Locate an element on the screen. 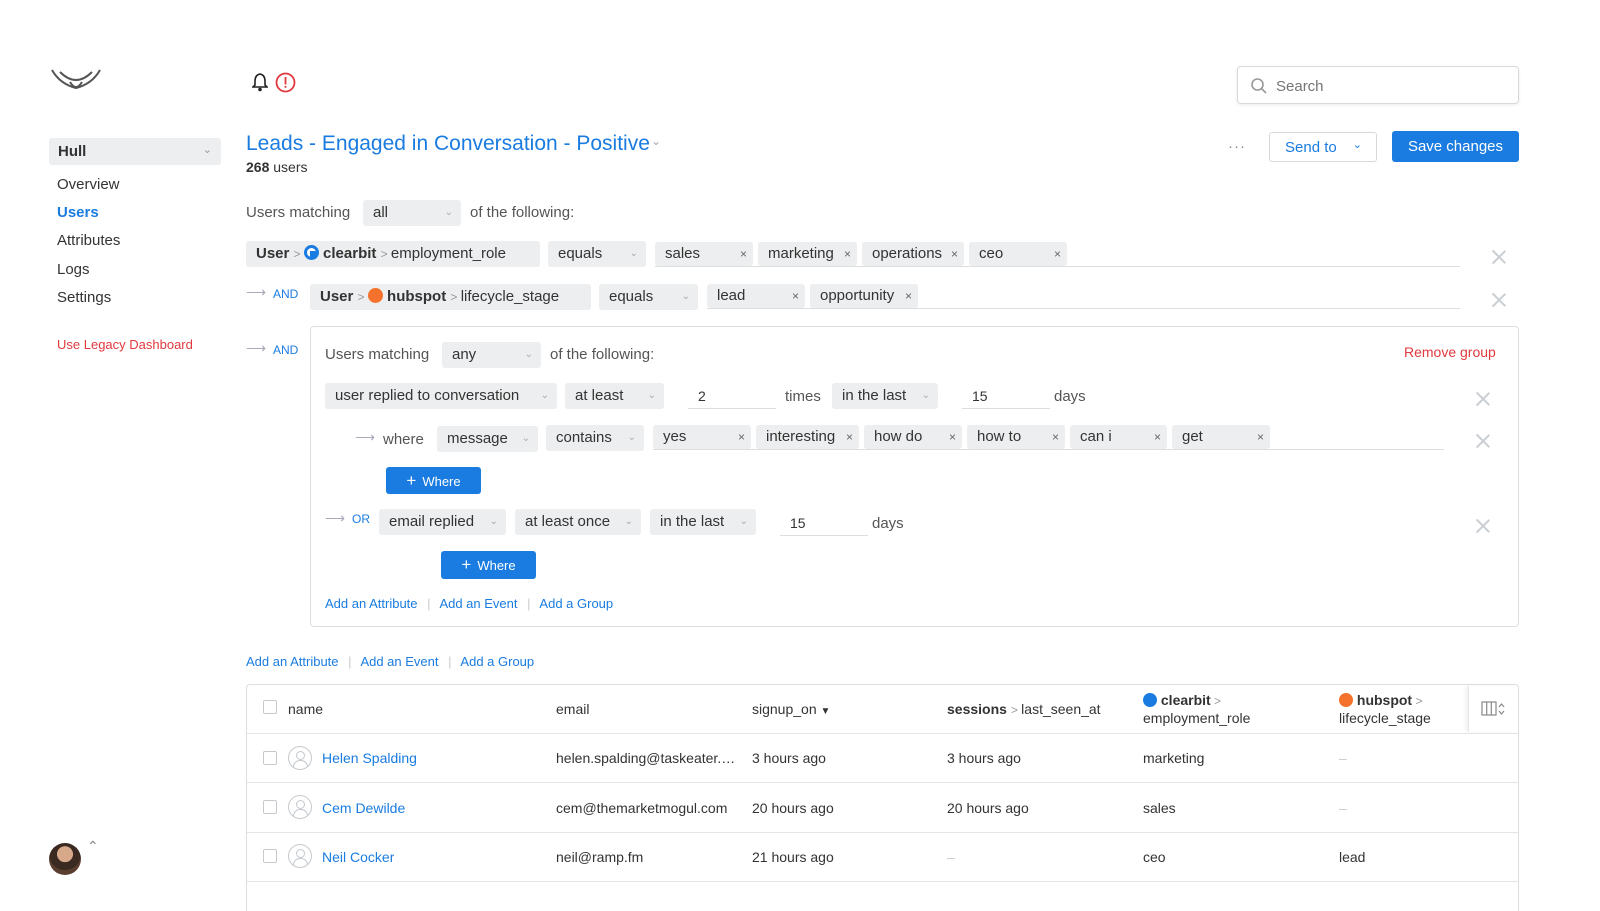  sidebar-item-users: Users is located at coordinates (78, 212).